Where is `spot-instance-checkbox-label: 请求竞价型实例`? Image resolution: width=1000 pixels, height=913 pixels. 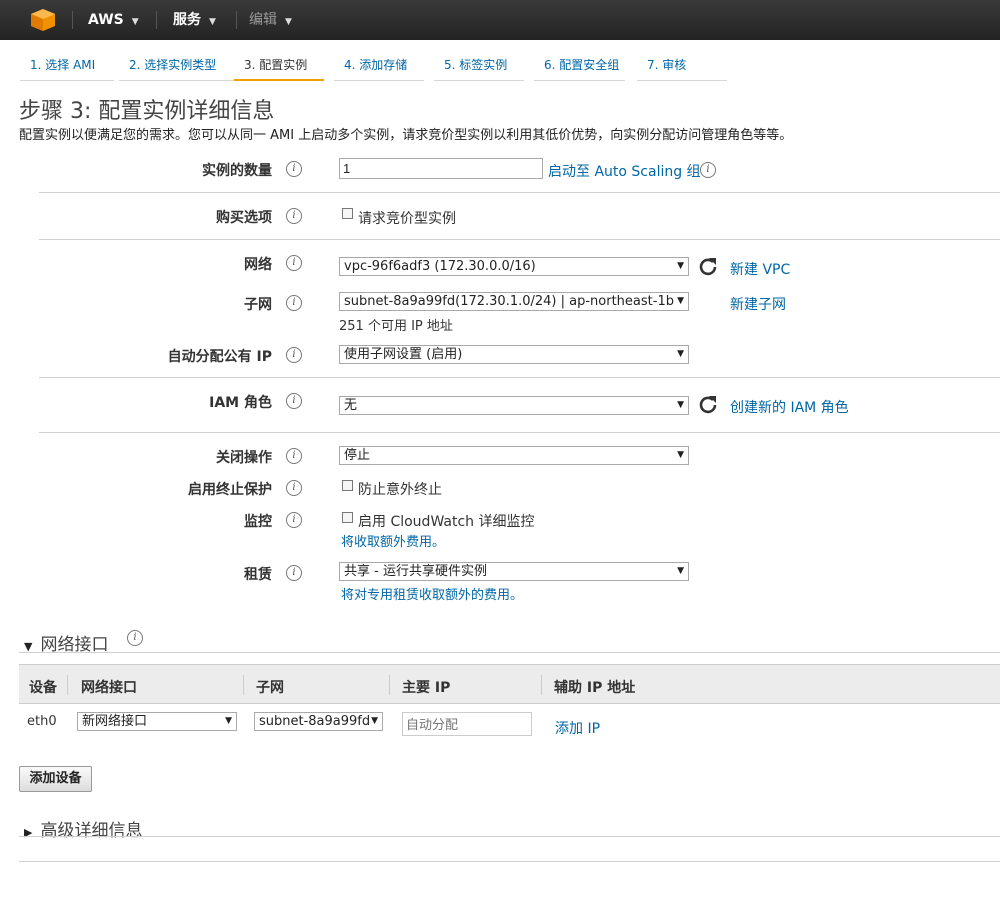 spot-instance-checkbox-label: 请求竞价型实例 is located at coordinates (407, 219).